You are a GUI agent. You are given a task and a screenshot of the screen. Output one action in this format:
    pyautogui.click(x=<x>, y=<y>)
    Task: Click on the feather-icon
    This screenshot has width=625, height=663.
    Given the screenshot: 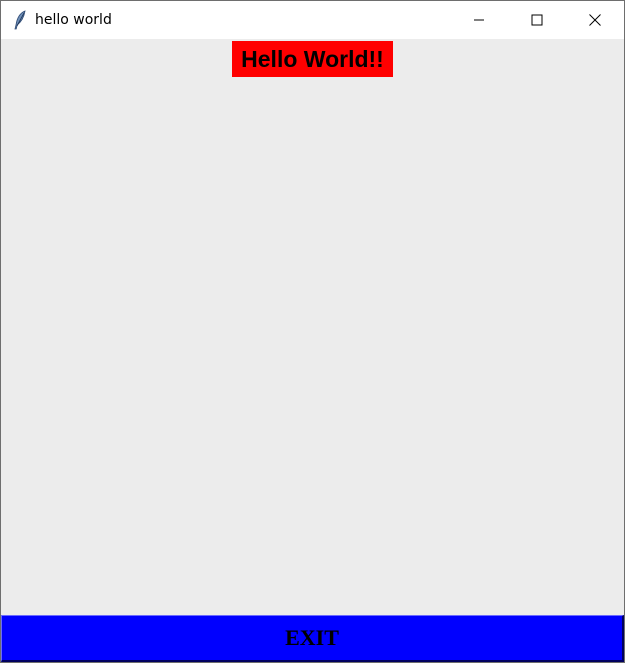 What is the action you would take?
    pyautogui.click(x=20, y=20)
    